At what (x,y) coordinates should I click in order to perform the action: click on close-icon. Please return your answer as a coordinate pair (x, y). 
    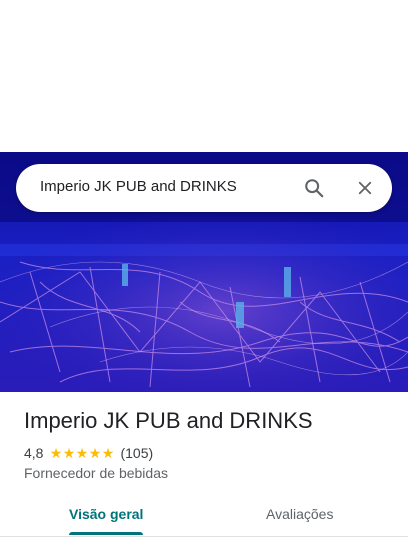
    Looking at the image, I should click on (365, 188).